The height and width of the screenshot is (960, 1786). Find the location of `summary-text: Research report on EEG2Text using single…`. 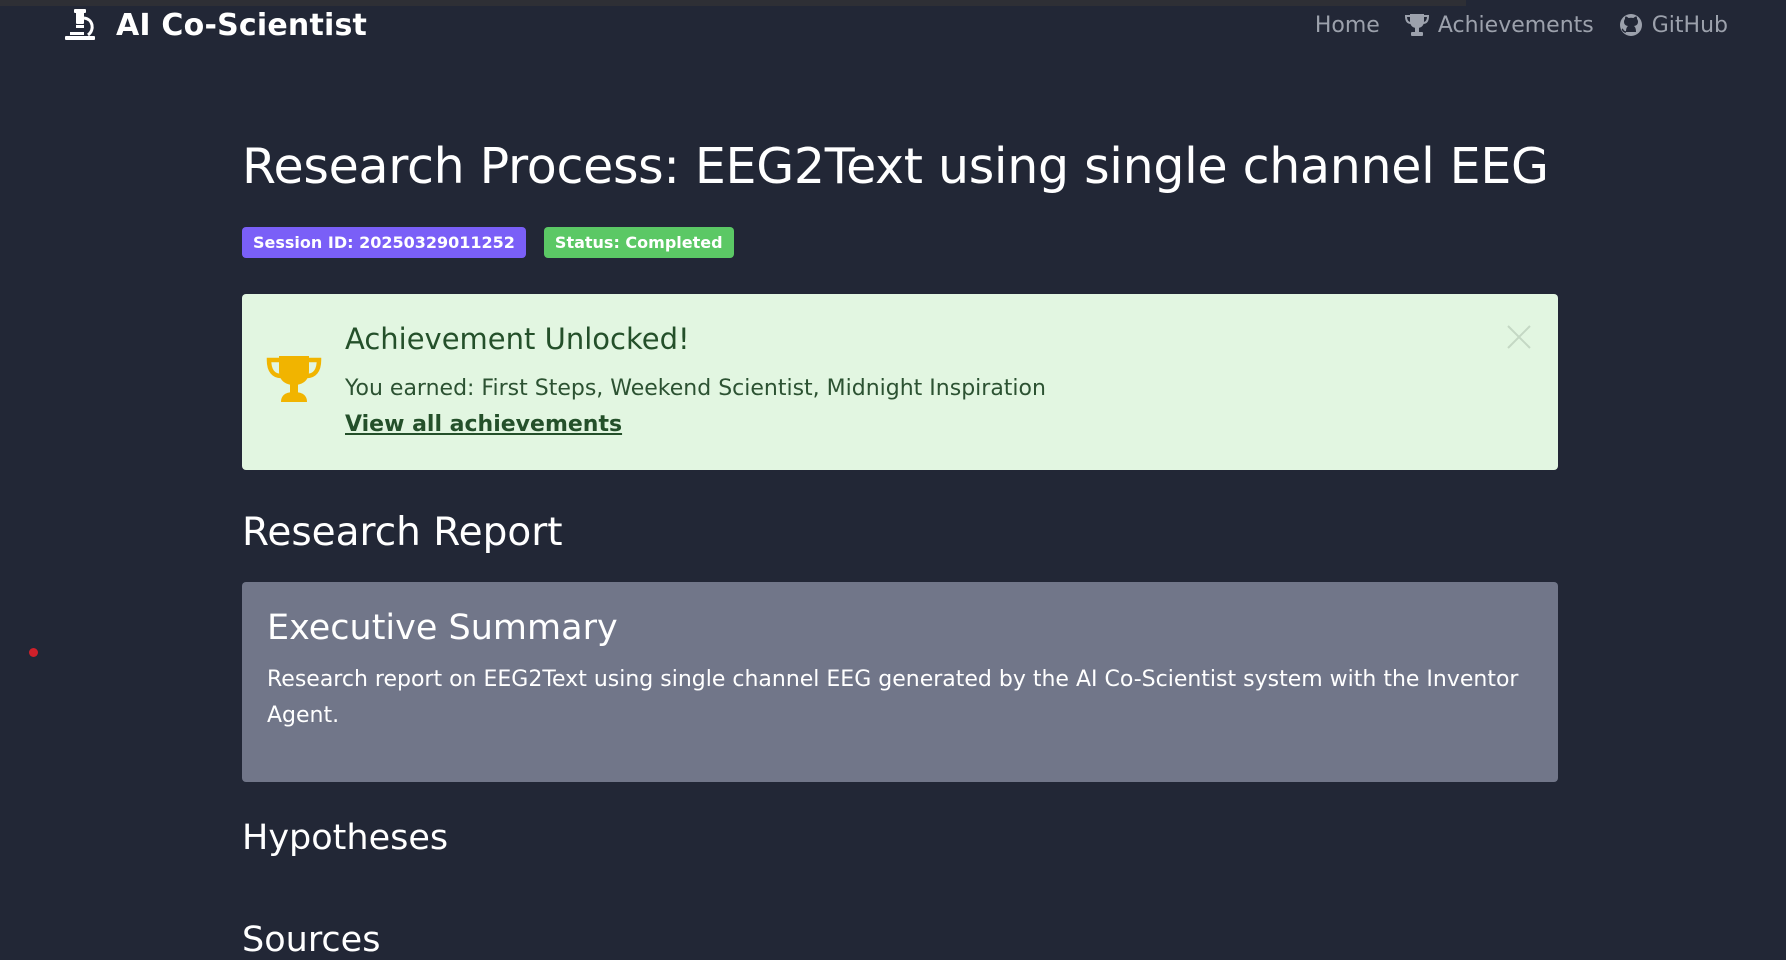

summary-text: Research report on EEG2Text using single… is located at coordinates (893, 697).